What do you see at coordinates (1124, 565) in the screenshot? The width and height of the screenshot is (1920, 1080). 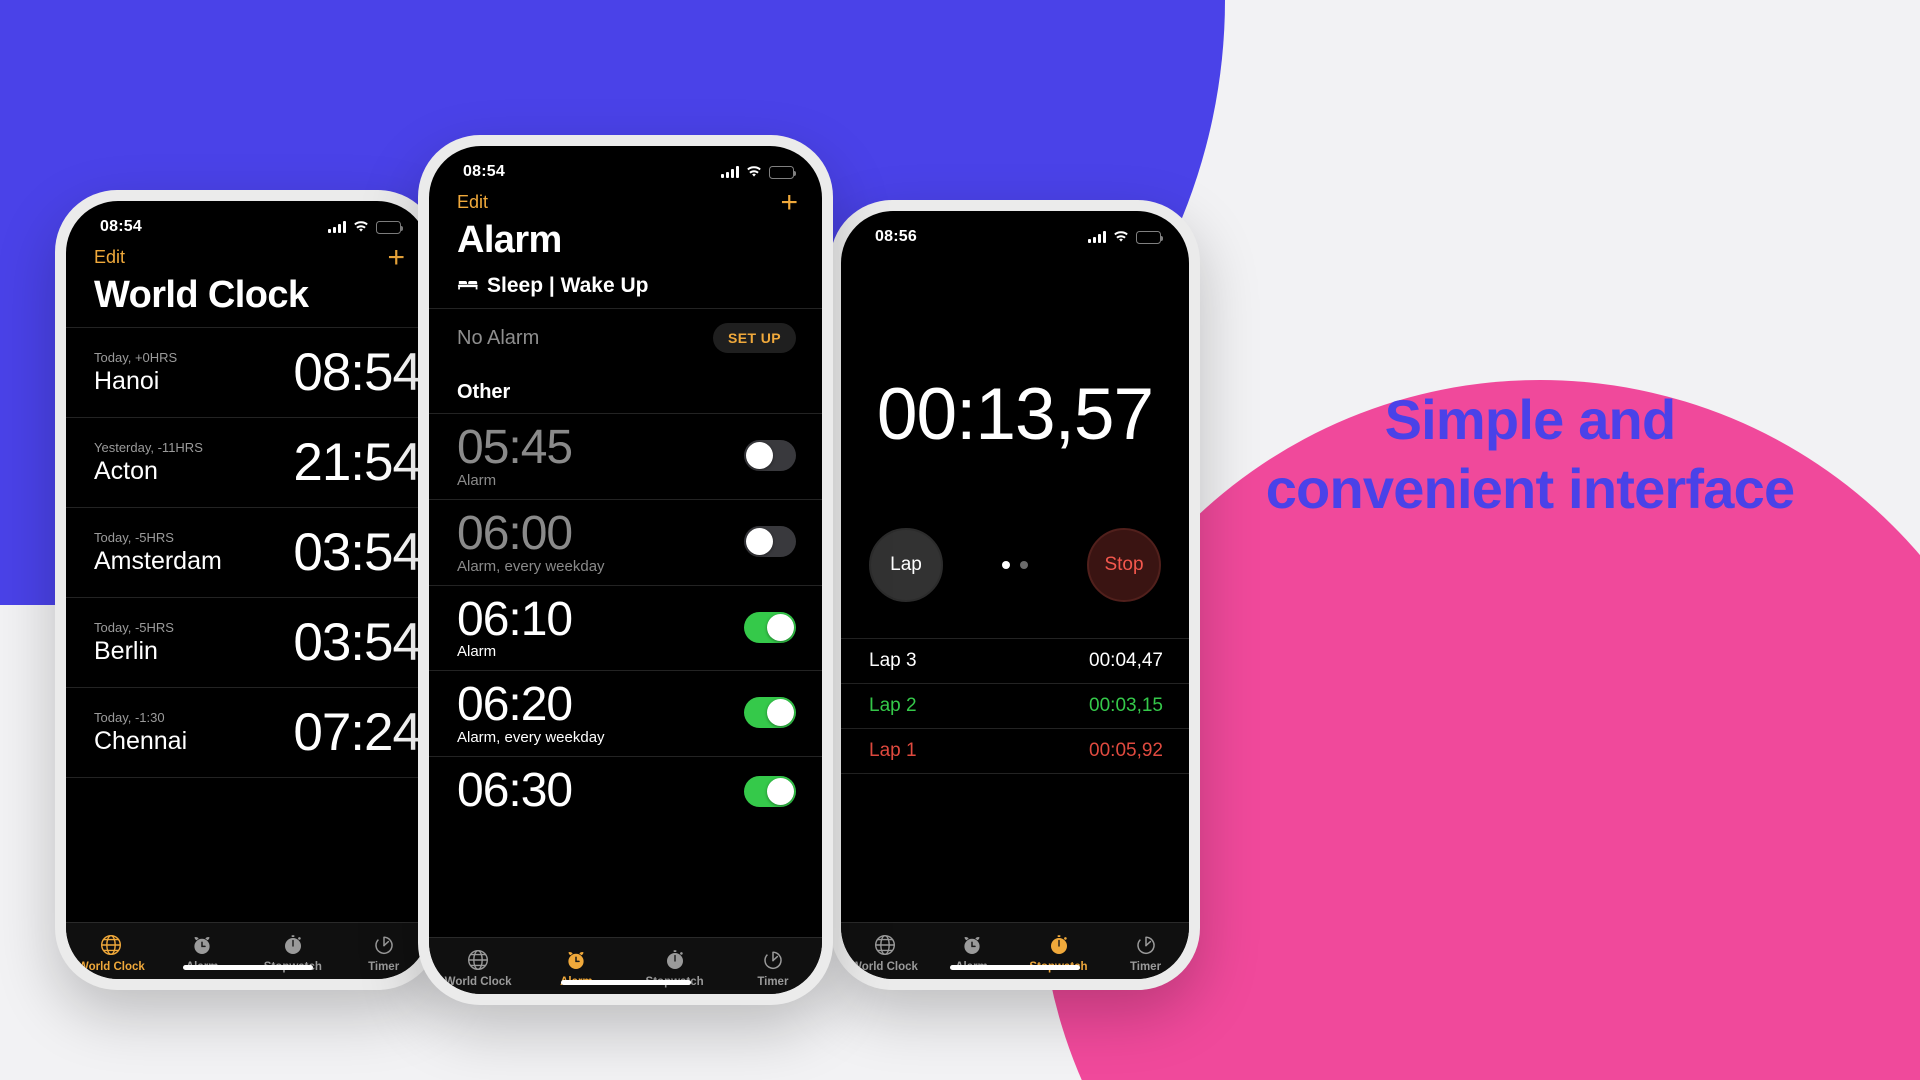 I see `stop-button: Stop` at bounding box center [1124, 565].